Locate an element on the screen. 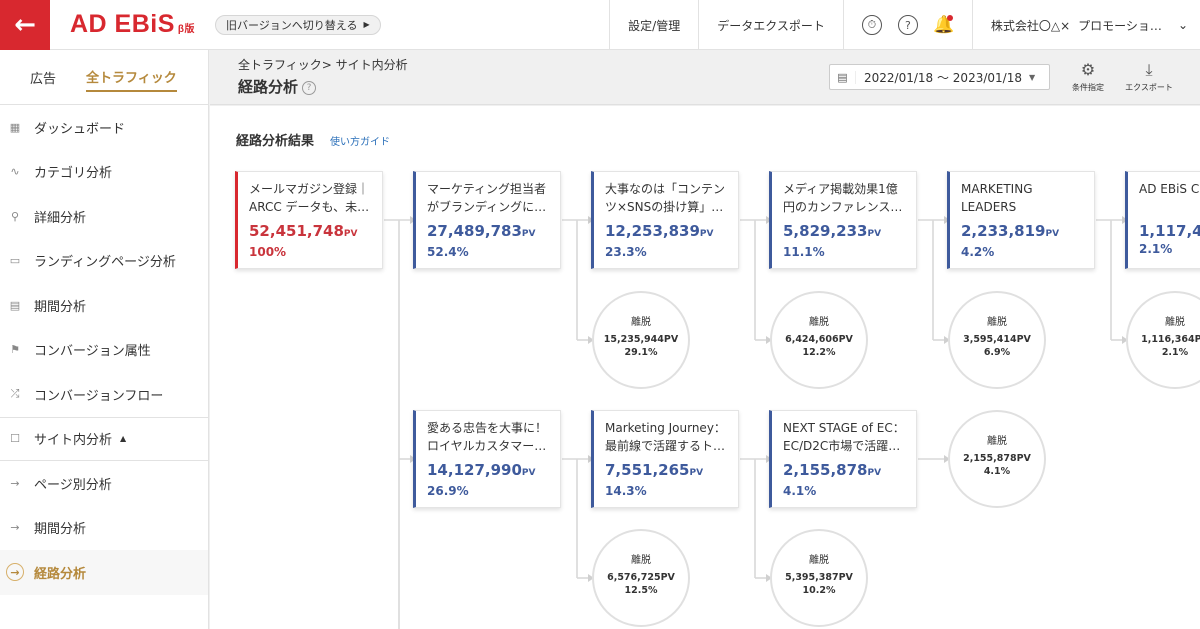 This screenshot has width=1200, height=629. old-version-switch-button: 旧バージョンへ切り替える ▶ is located at coordinates (298, 24).